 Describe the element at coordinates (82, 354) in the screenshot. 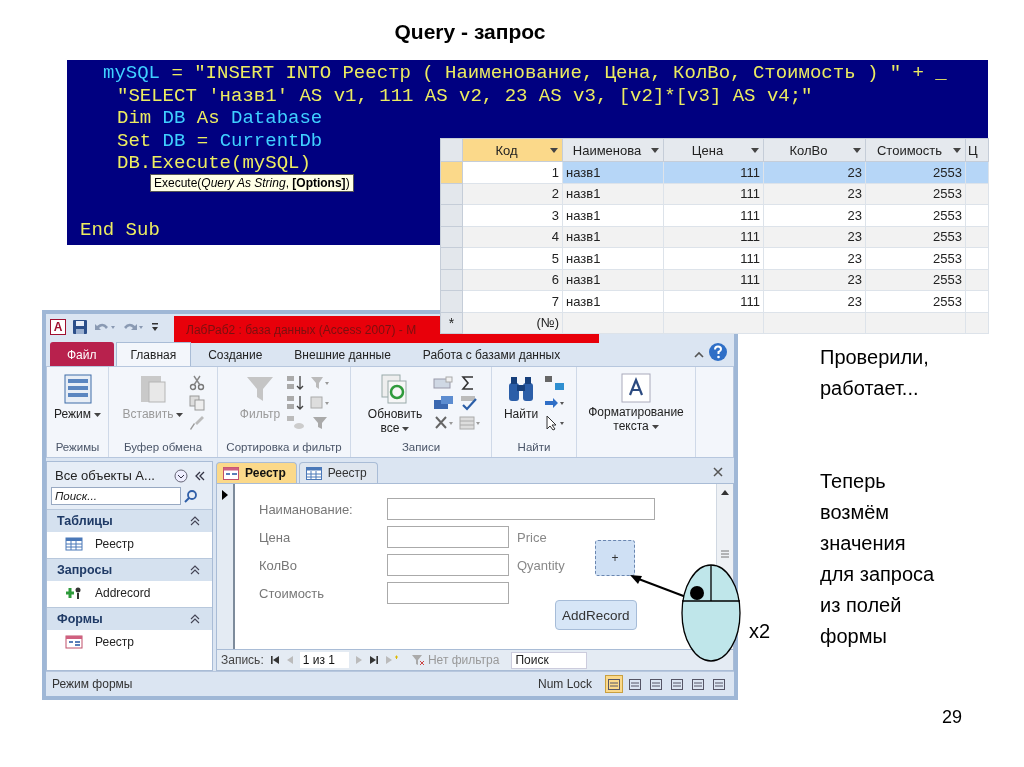

I see `file-menu-tab: Файл` at that location.